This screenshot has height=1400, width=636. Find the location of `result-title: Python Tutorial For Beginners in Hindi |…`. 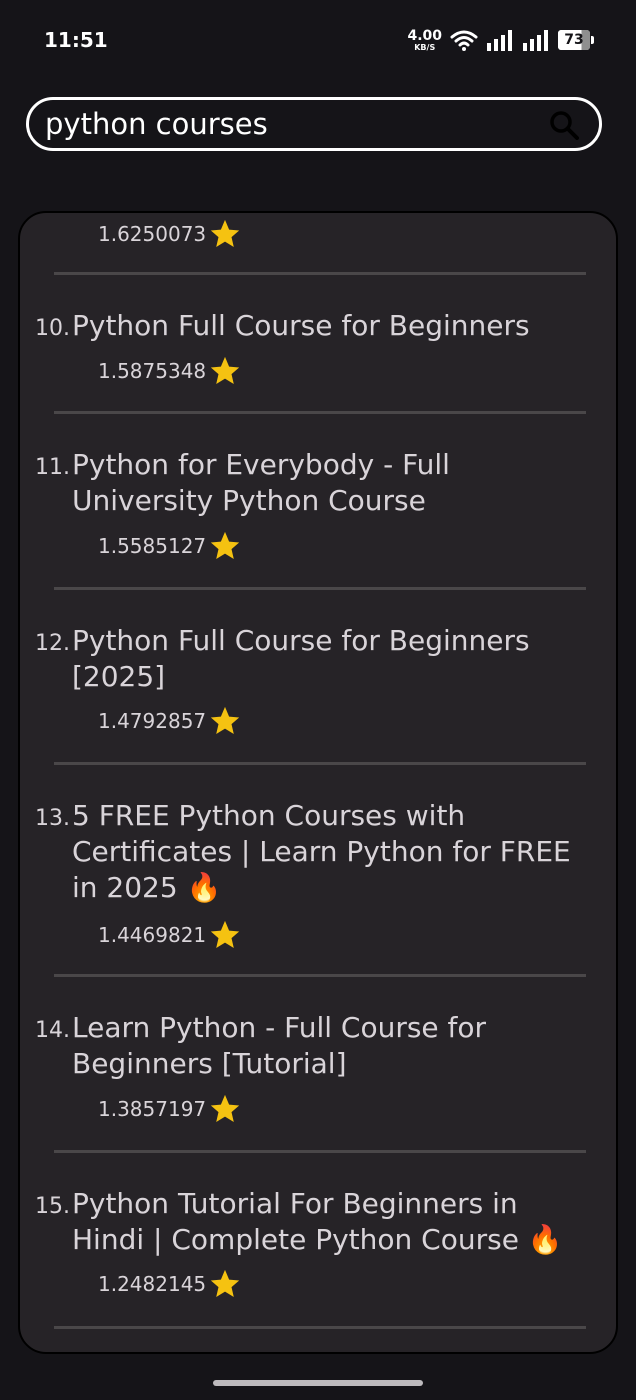

result-title: Python Tutorial For Beginners in Hindi |… is located at coordinates (317, 1221).